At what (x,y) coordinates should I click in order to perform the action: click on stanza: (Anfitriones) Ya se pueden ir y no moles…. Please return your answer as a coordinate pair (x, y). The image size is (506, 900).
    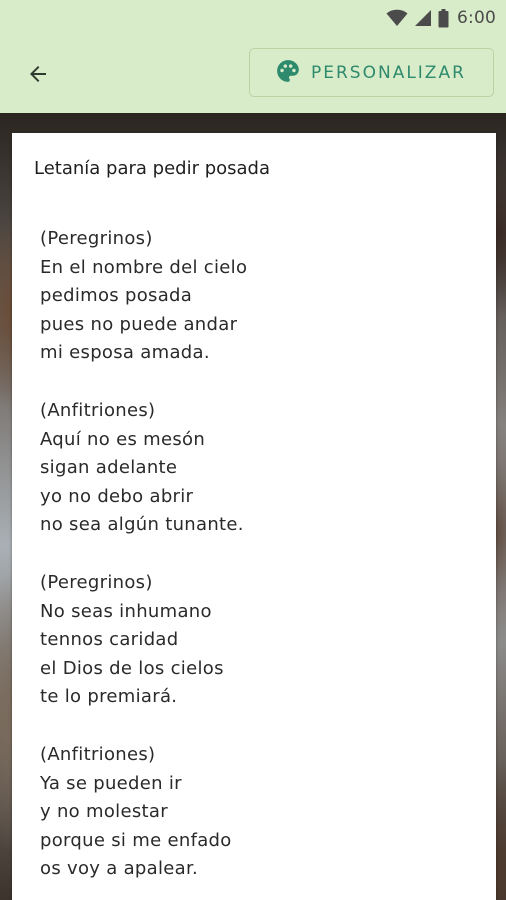
    Looking at the image, I should click on (260, 812).